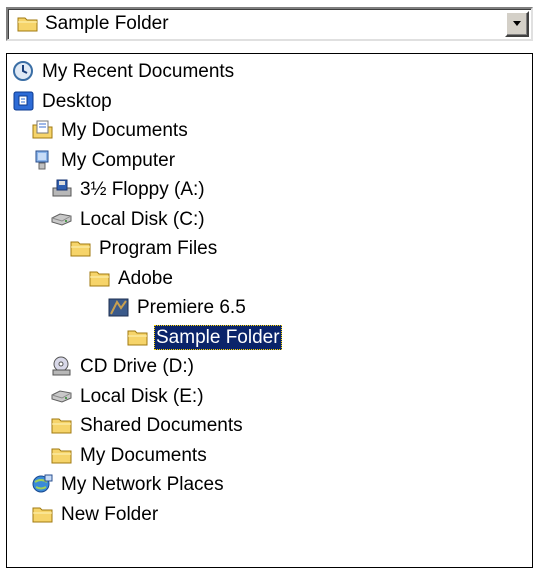 Image resolution: width=542 pixels, height=568 pixels. I want to click on tree-item-label: Local Disk (C:), so click(142, 219).